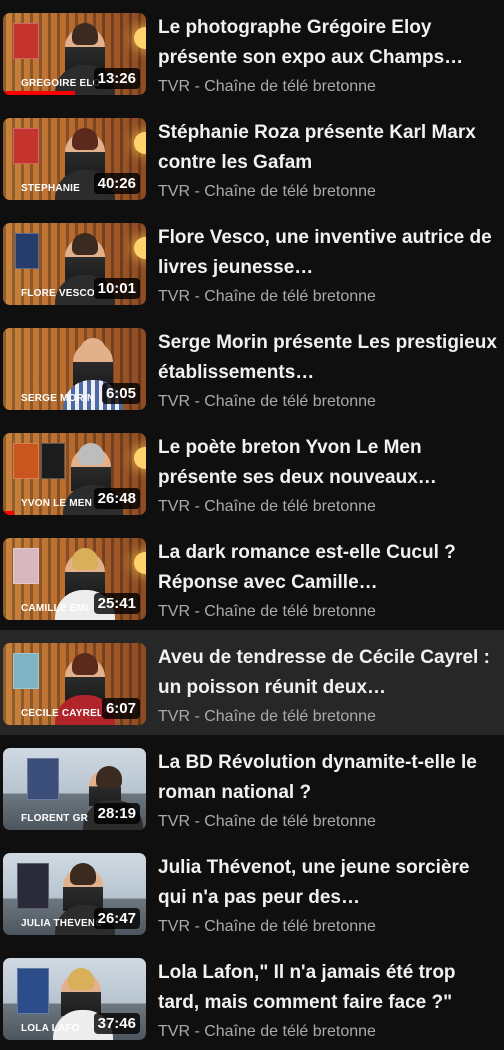 This screenshot has height=1050, width=504. I want to click on video-duration: 6:07, so click(120, 708).